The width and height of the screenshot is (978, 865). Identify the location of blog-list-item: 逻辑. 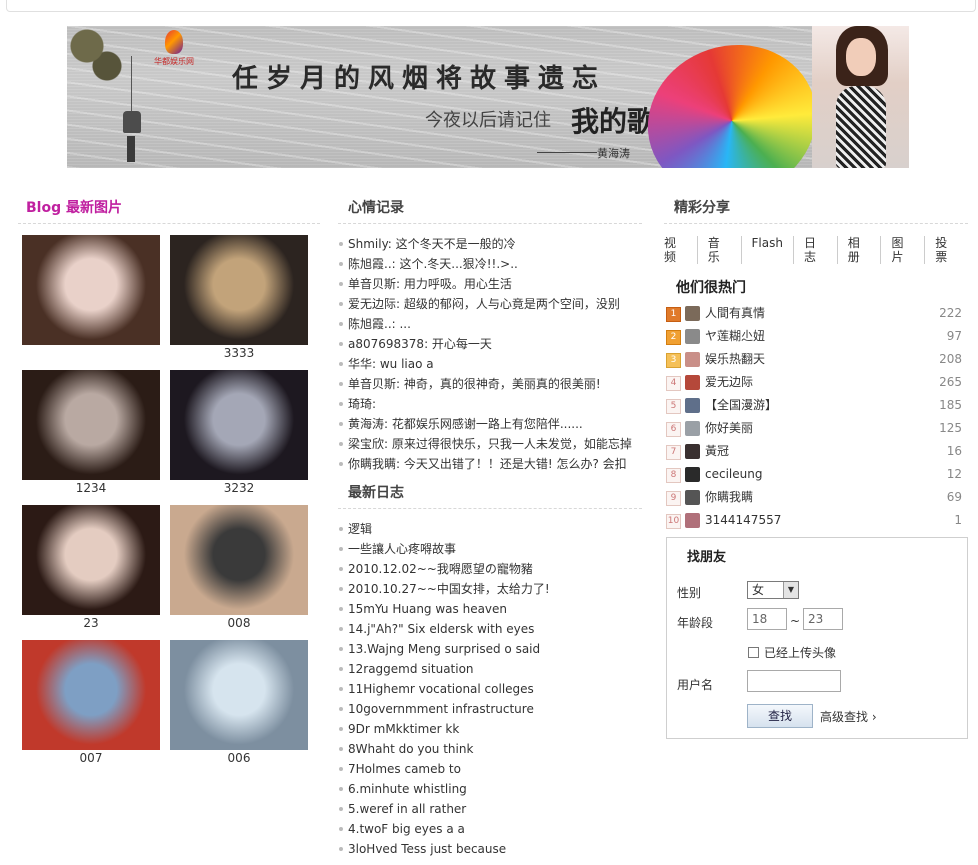
(490, 529).